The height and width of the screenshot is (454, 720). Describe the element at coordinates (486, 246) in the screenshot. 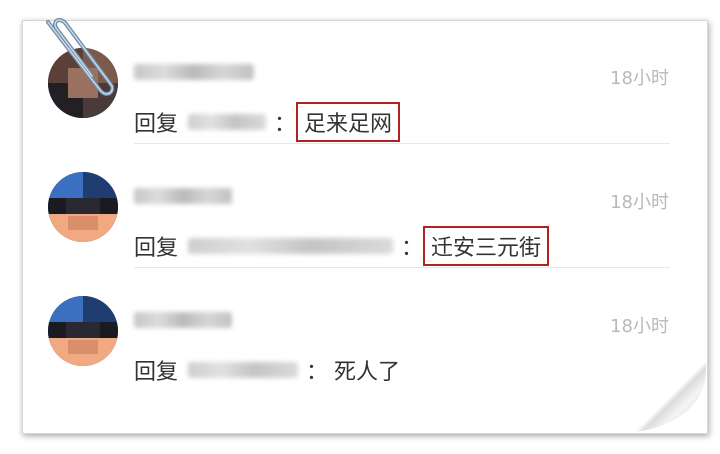

I see `comment-text-highlighted: 迁安三元街` at that location.